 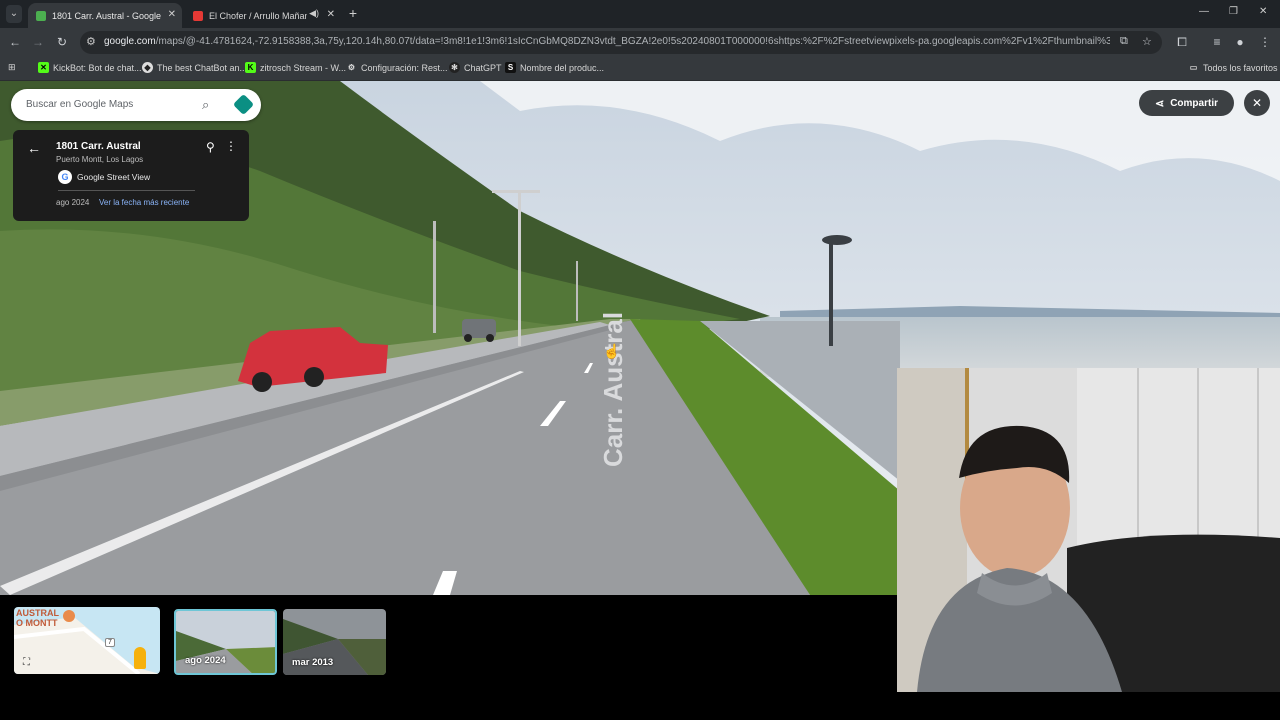 I want to click on back-icon: ←, so click(x=15, y=42).